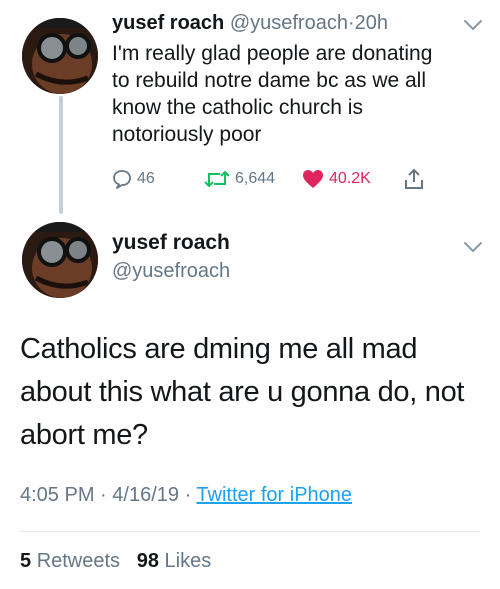 This screenshot has width=500, height=589. I want to click on divider, so click(250, 531).